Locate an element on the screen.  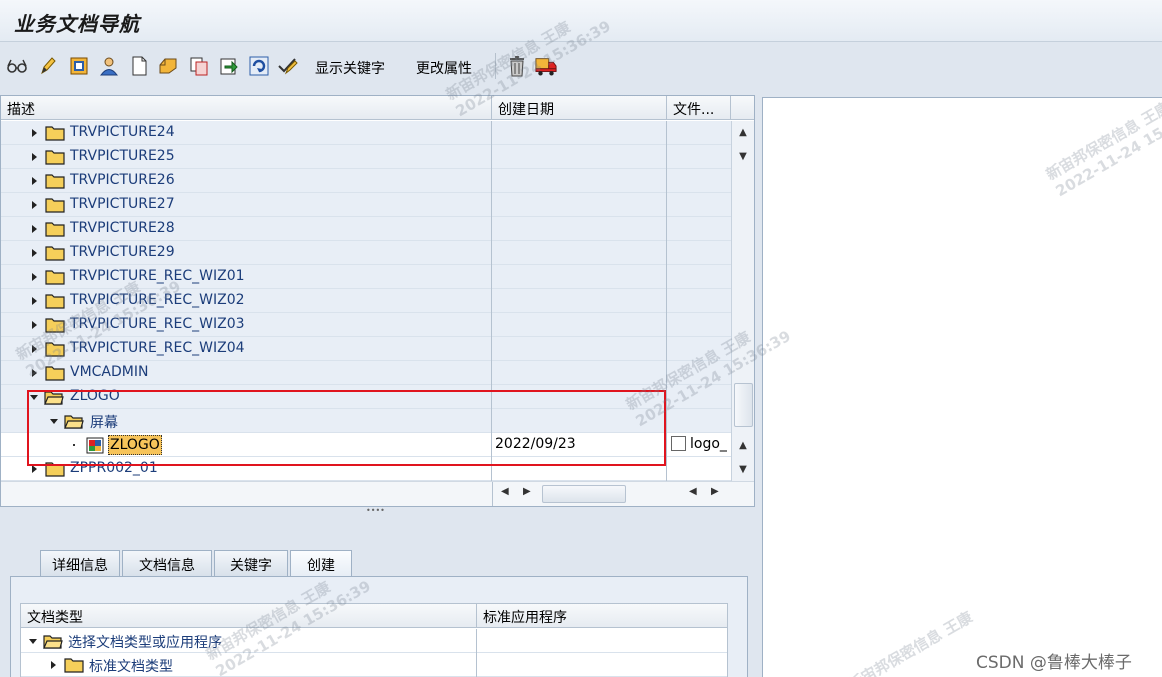
scroll-down-button: ▼ is located at coordinates (743, 156).